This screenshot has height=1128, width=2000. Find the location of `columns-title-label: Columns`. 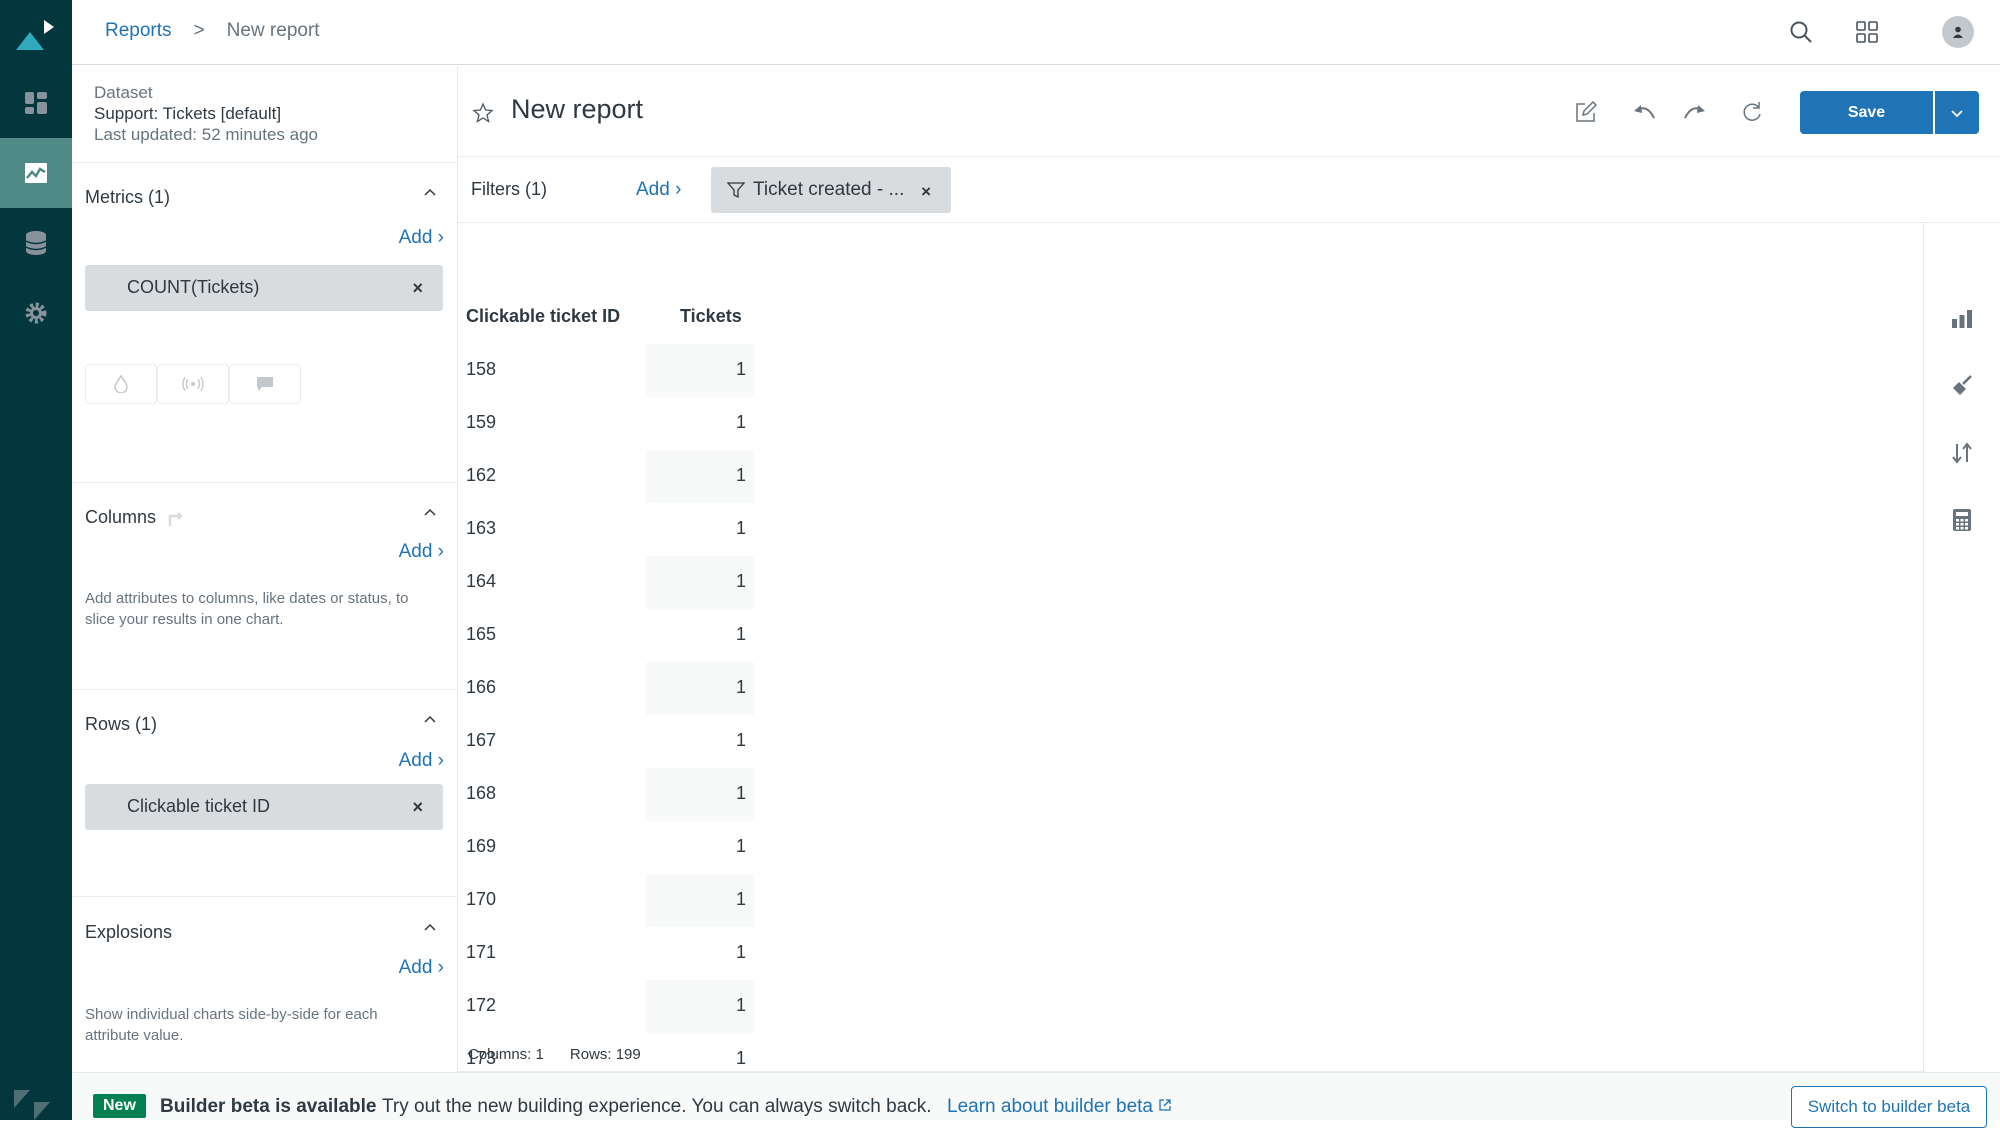

columns-title-label: Columns is located at coordinates (121, 517).